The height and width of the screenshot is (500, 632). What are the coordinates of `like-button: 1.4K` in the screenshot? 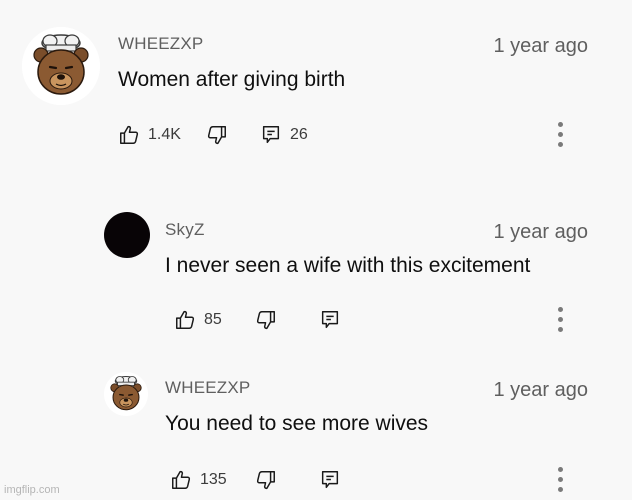 It's located at (149, 135).